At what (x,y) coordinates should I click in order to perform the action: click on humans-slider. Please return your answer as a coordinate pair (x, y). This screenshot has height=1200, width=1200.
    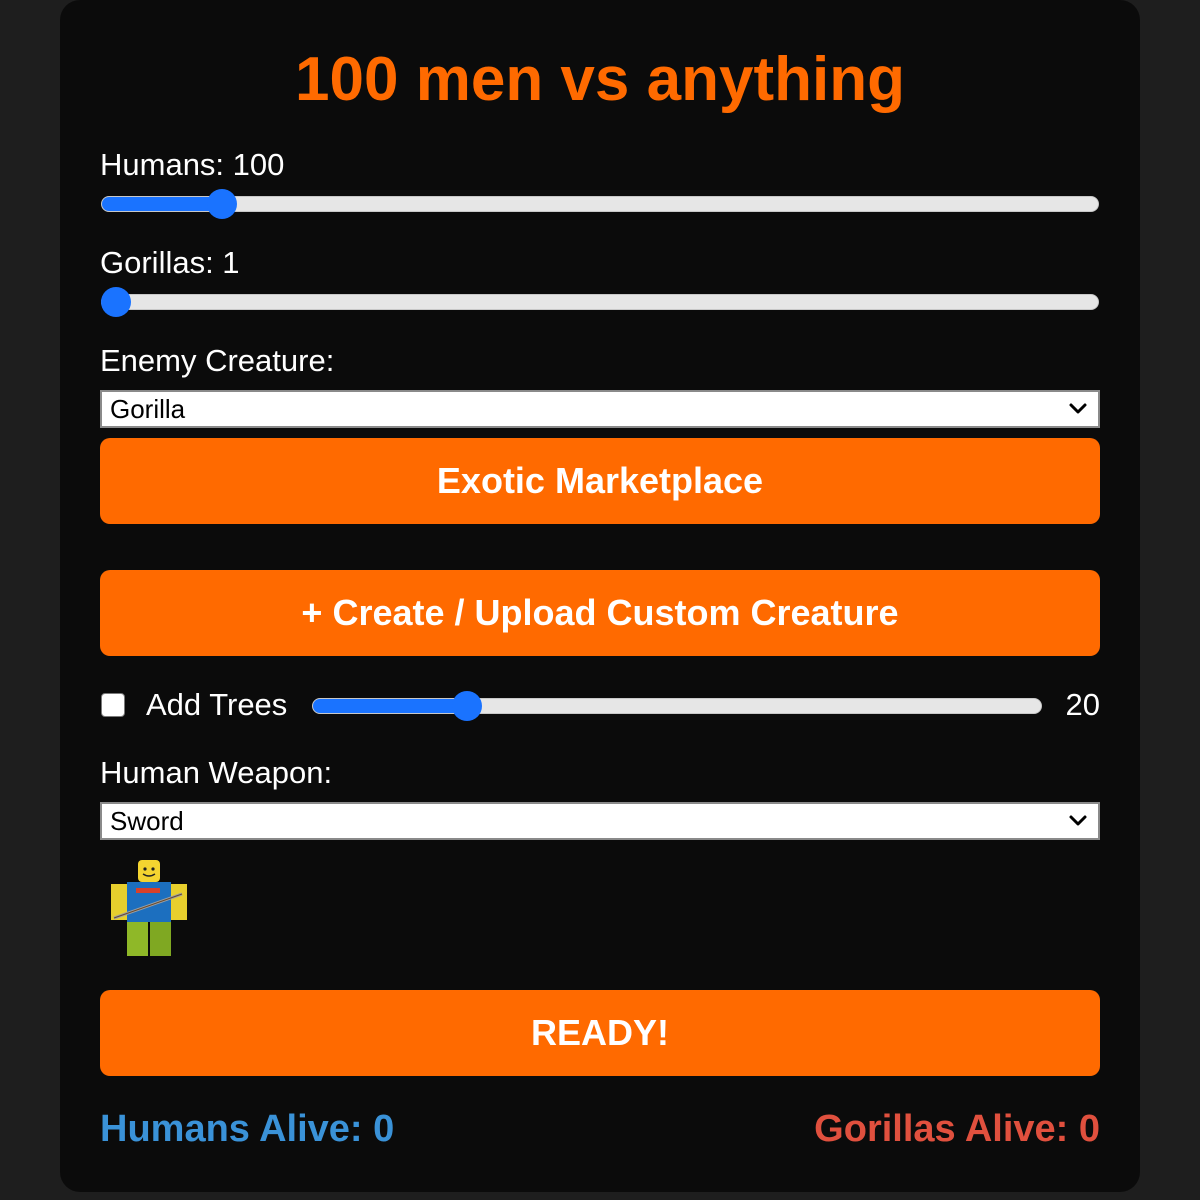
    Looking at the image, I should click on (600, 204).